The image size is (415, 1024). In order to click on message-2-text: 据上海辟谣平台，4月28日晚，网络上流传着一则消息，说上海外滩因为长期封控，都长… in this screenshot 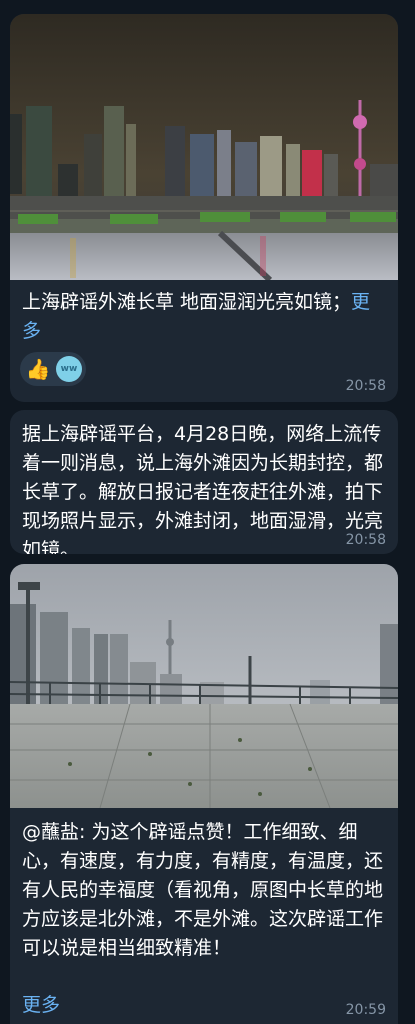, I will do `click(203, 488)`.